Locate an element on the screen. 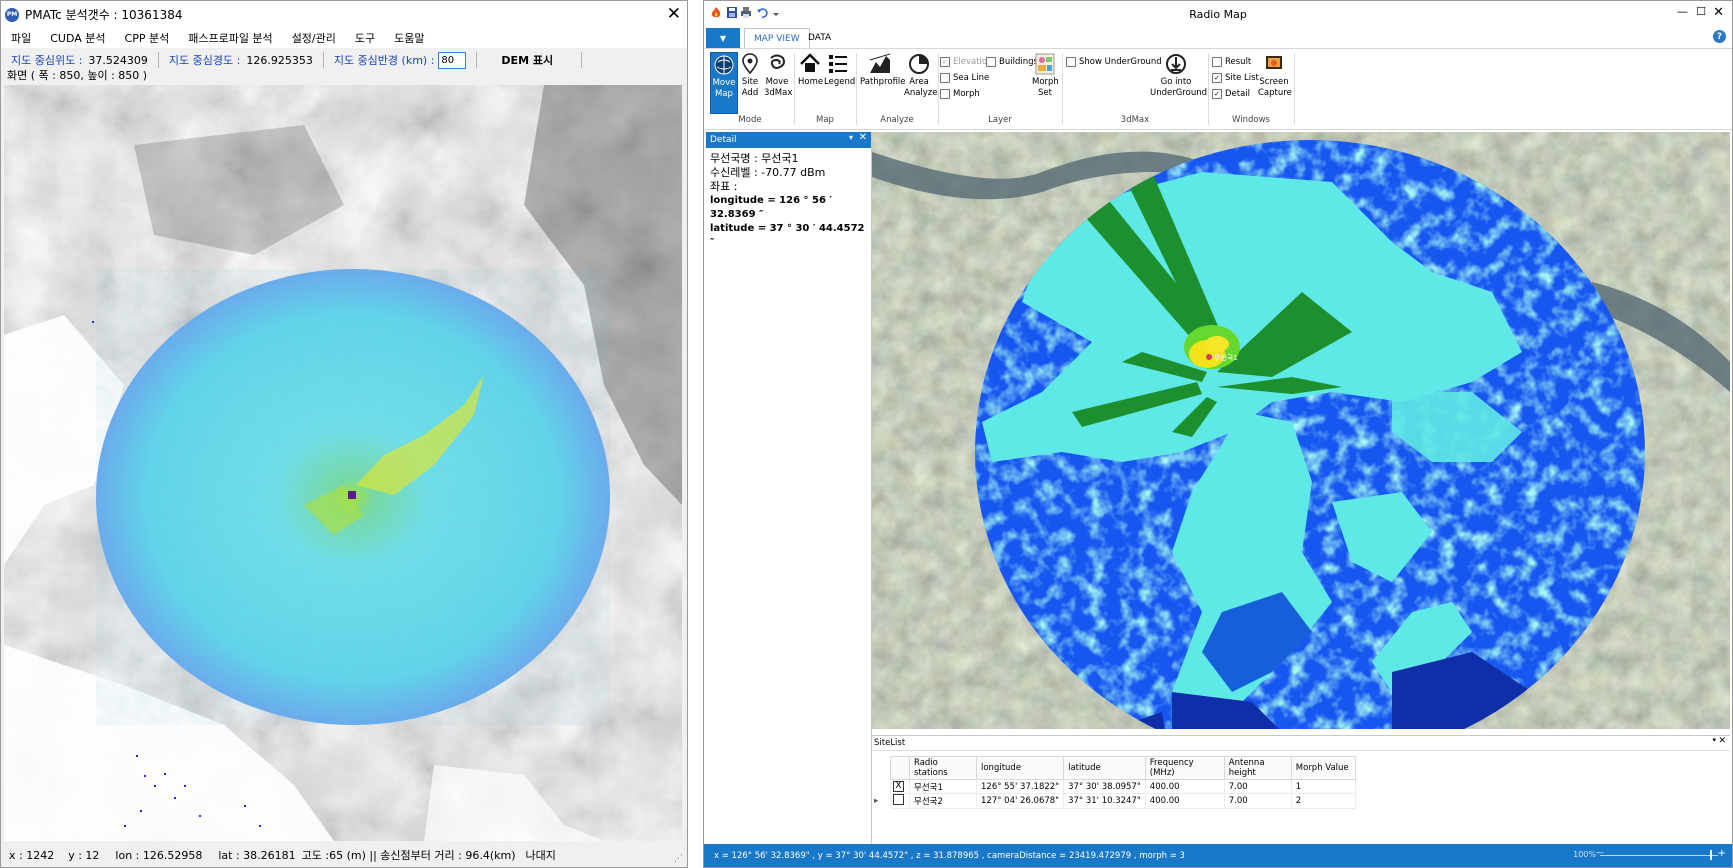  app-menu-button: ▼ is located at coordinates (723, 38).